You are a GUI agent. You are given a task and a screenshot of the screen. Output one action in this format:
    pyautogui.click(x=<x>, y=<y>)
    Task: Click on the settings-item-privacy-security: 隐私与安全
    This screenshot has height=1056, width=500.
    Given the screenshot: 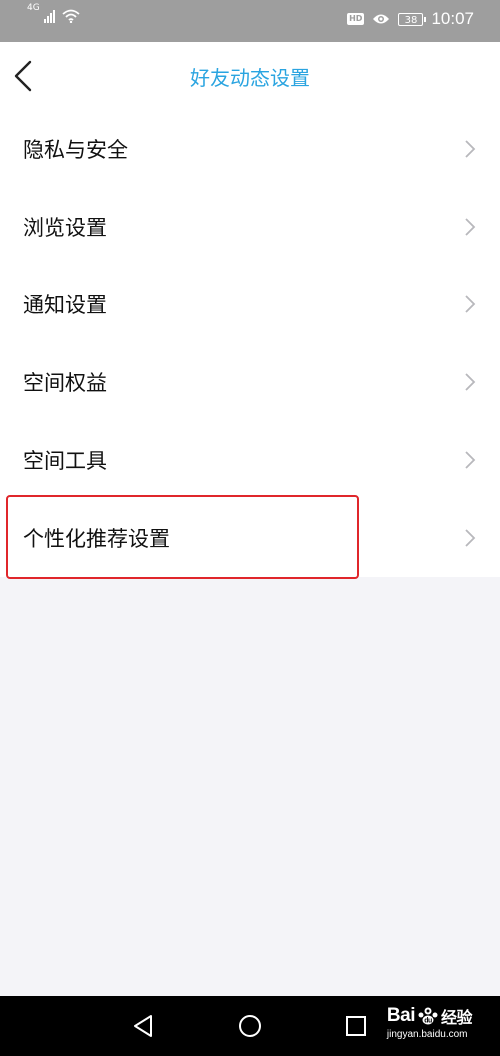 What is the action you would take?
    pyautogui.click(x=250, y=149)
    